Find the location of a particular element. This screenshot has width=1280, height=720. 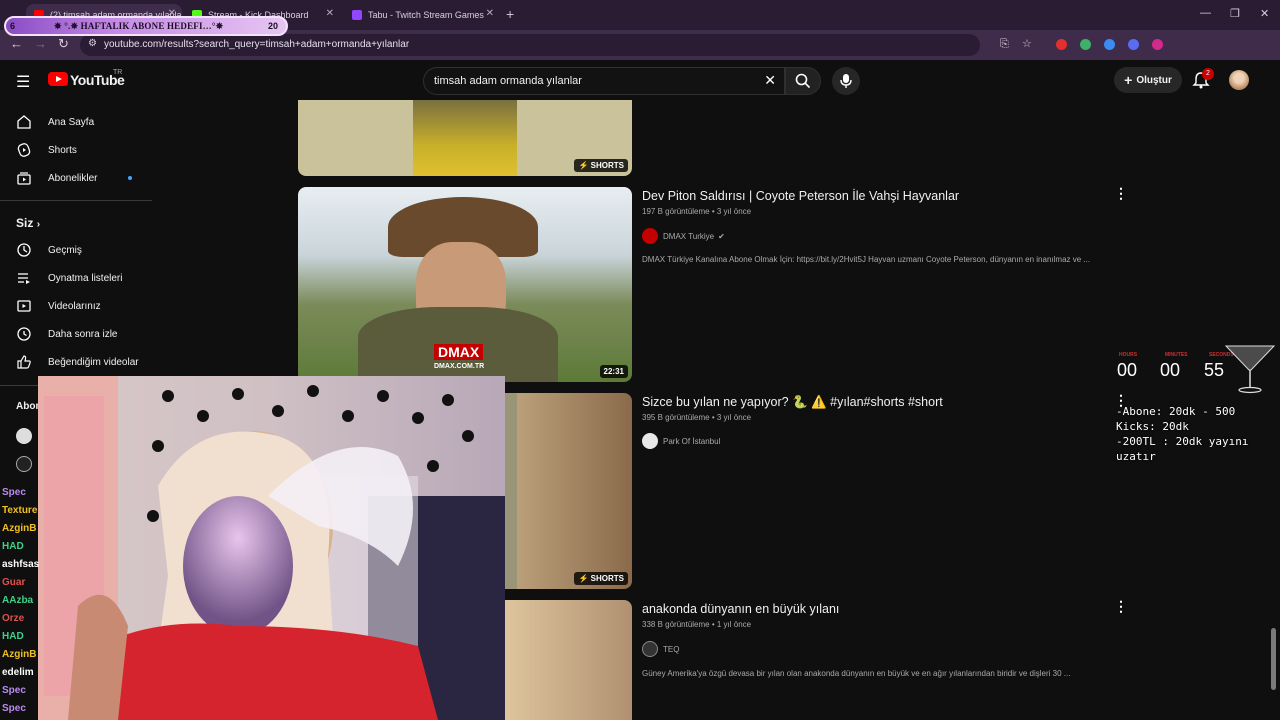

sidebar-item-playlists: Oynatma listeleri is located at coordinates (76, 278).